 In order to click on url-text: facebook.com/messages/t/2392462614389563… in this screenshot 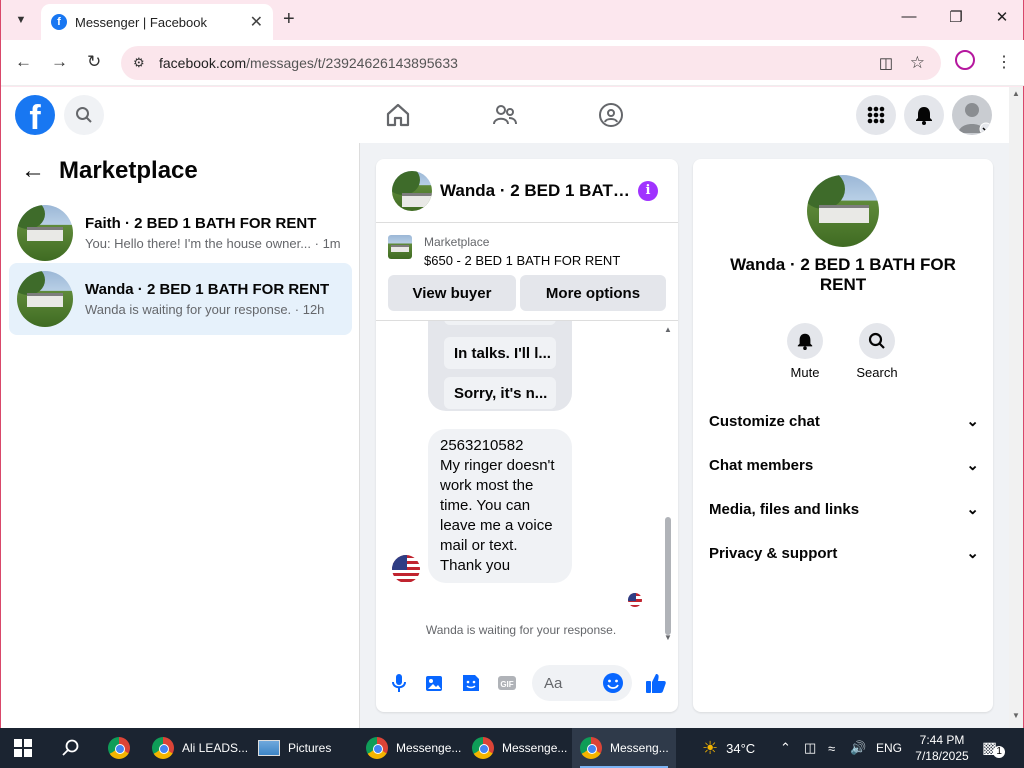, I will do `click(308, 63)`.